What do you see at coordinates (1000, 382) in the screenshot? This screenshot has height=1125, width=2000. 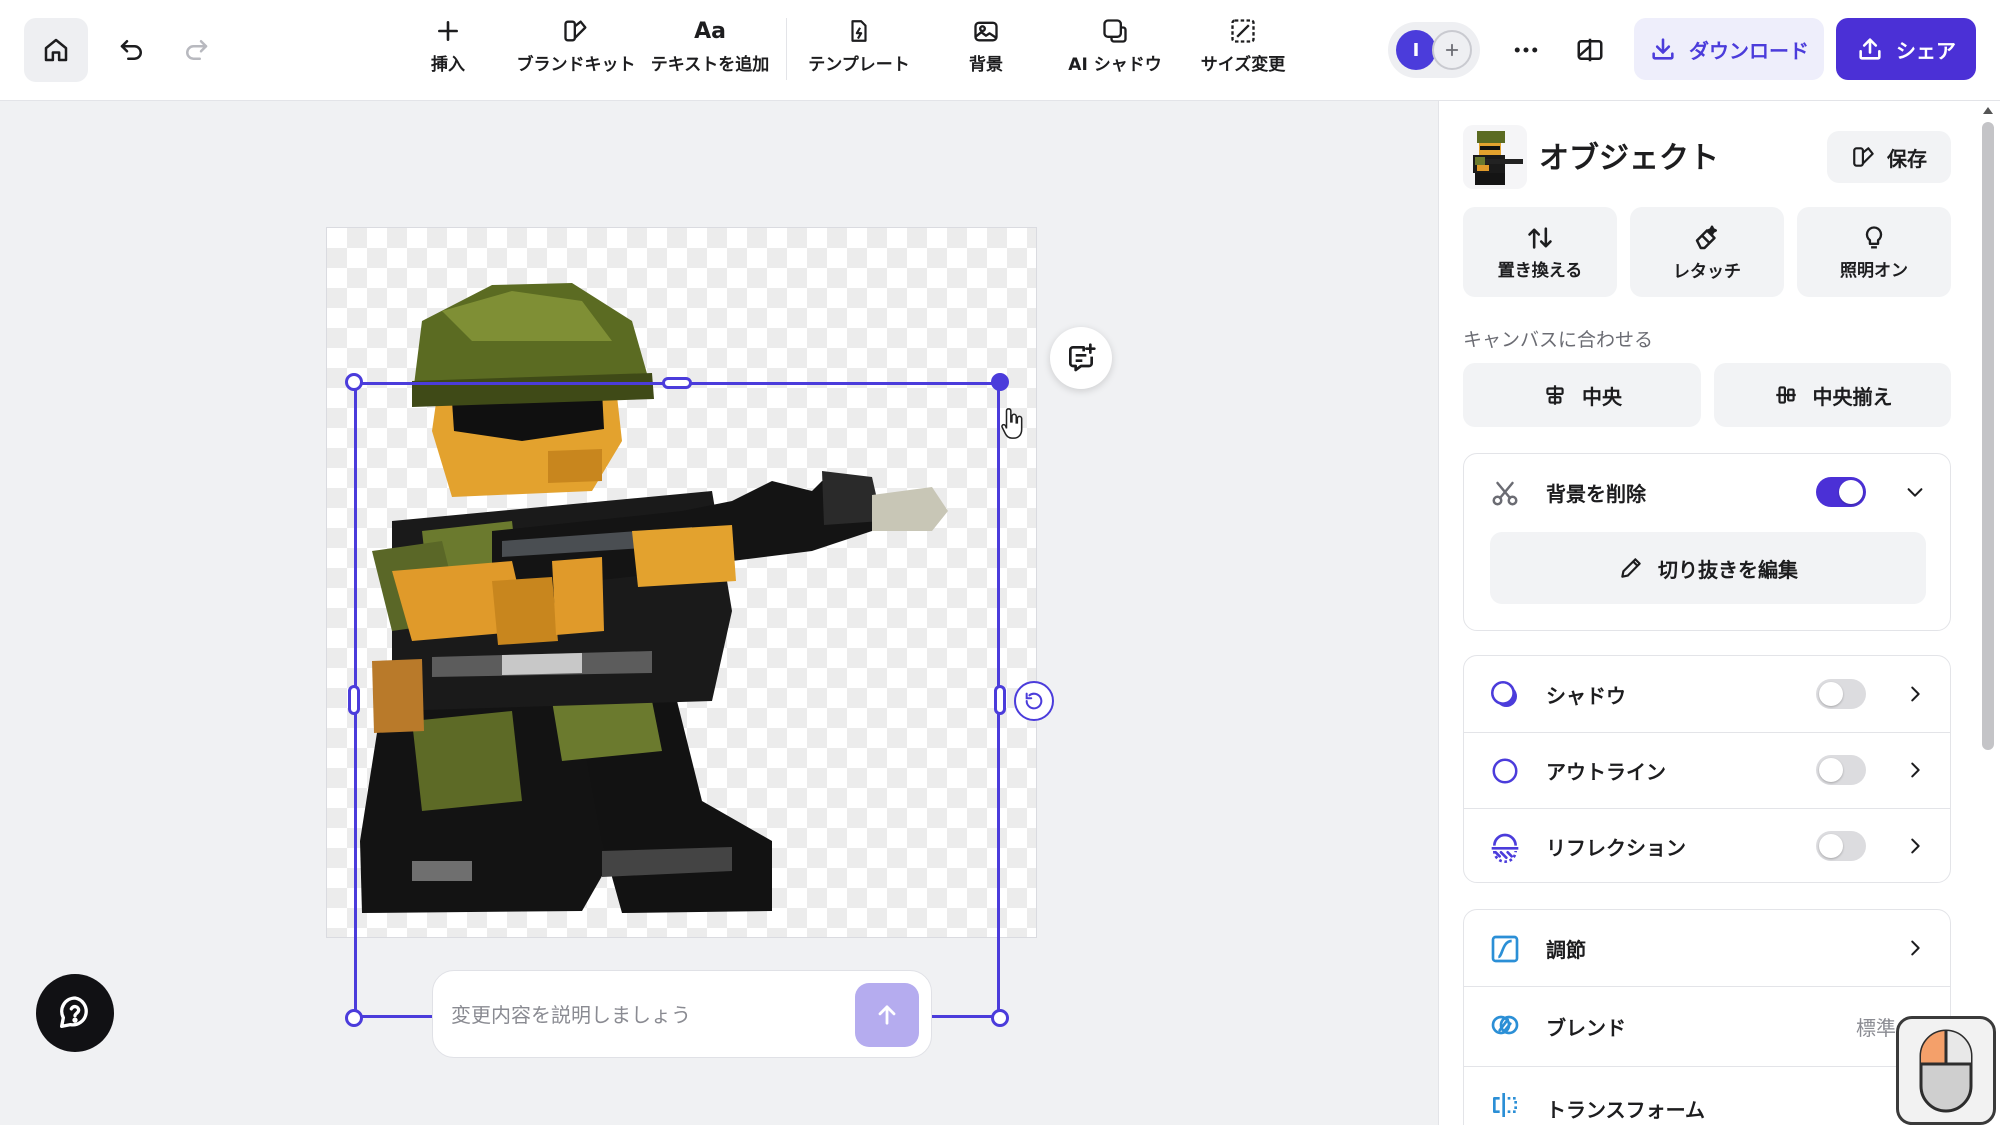 I see `resize-handle-top-right` at bounding box center [1000, 382].